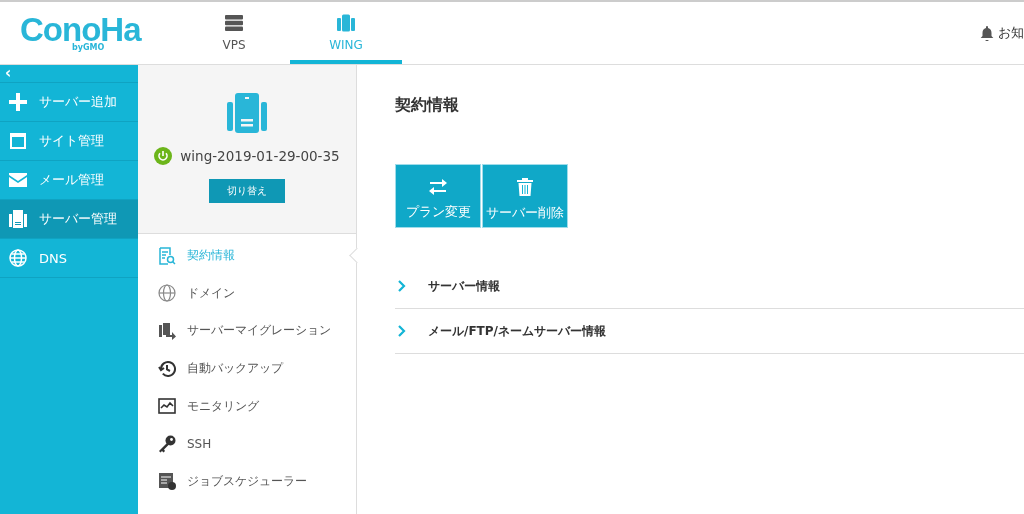 The image size is (1024, 514). What do you see at coordinates (18, 102) in the screenshot?
I see `plus-icon` at bounding box center [18, 102].